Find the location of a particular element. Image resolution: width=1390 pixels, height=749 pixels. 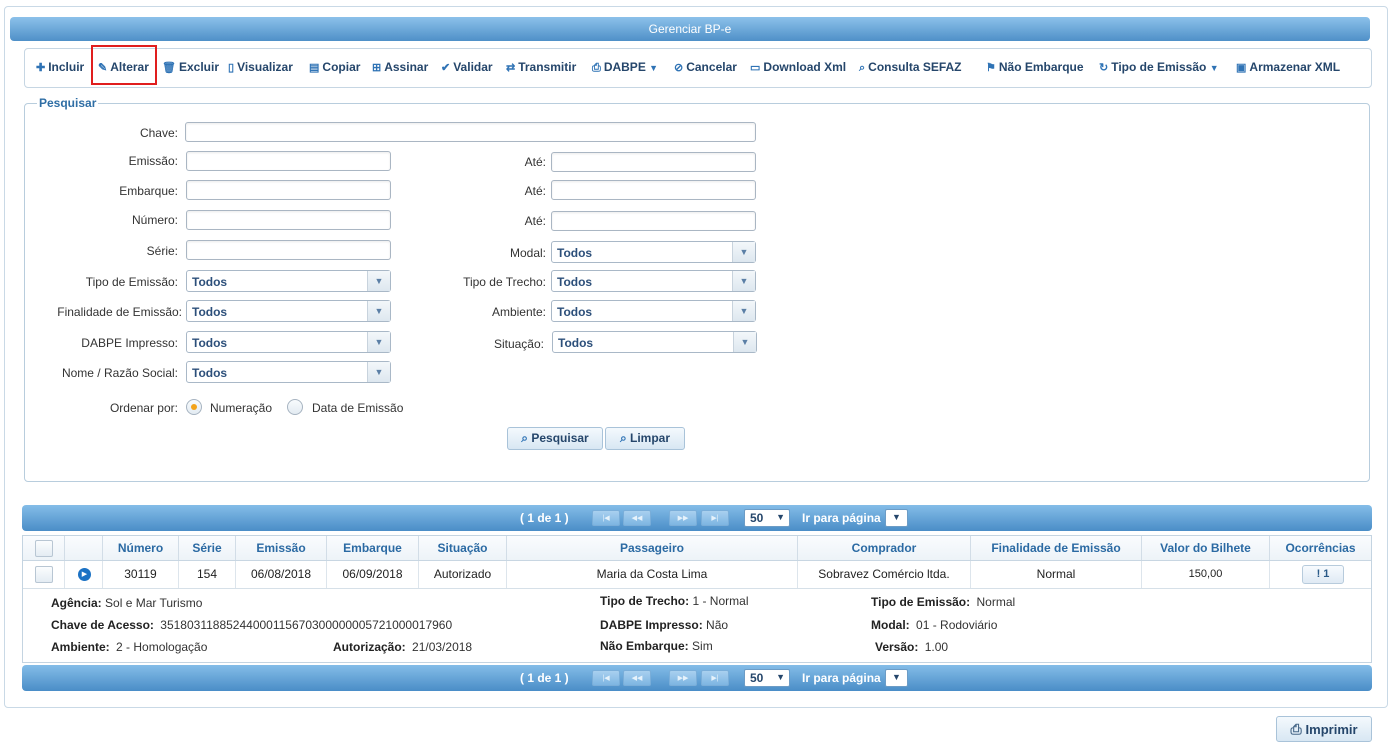

download-xml-button: ▭ Download Xml is located at coordinates (798, 67).